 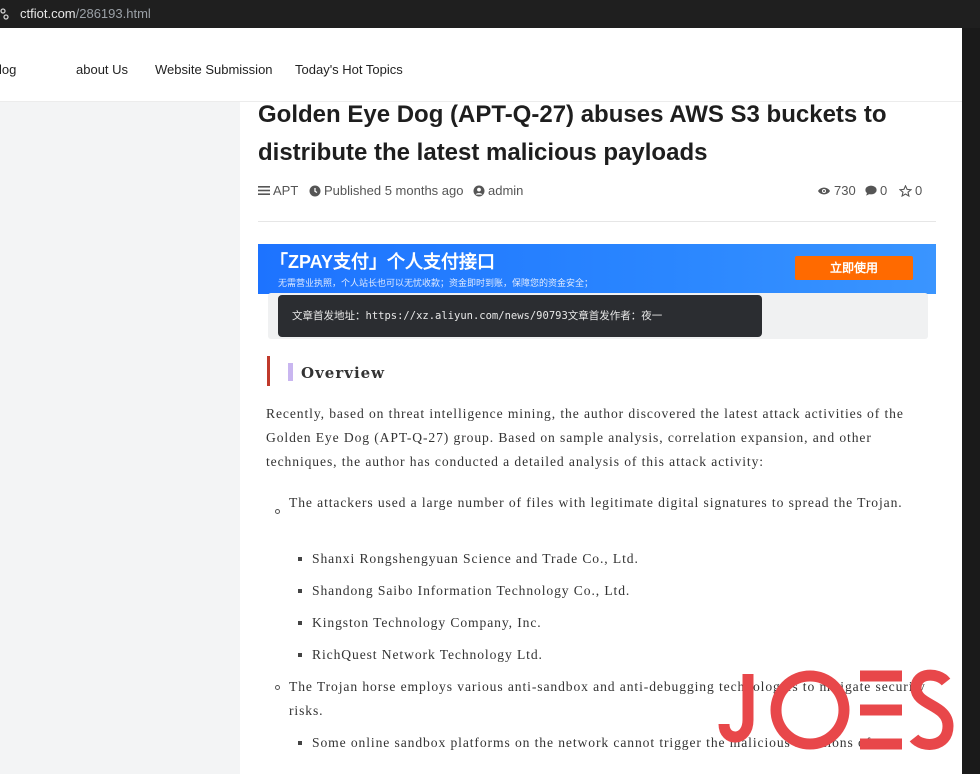 What do you see at coordinates (919, 190) in the screenshot?
I see `favorites-count: 0` at bounding box center [919, 190].